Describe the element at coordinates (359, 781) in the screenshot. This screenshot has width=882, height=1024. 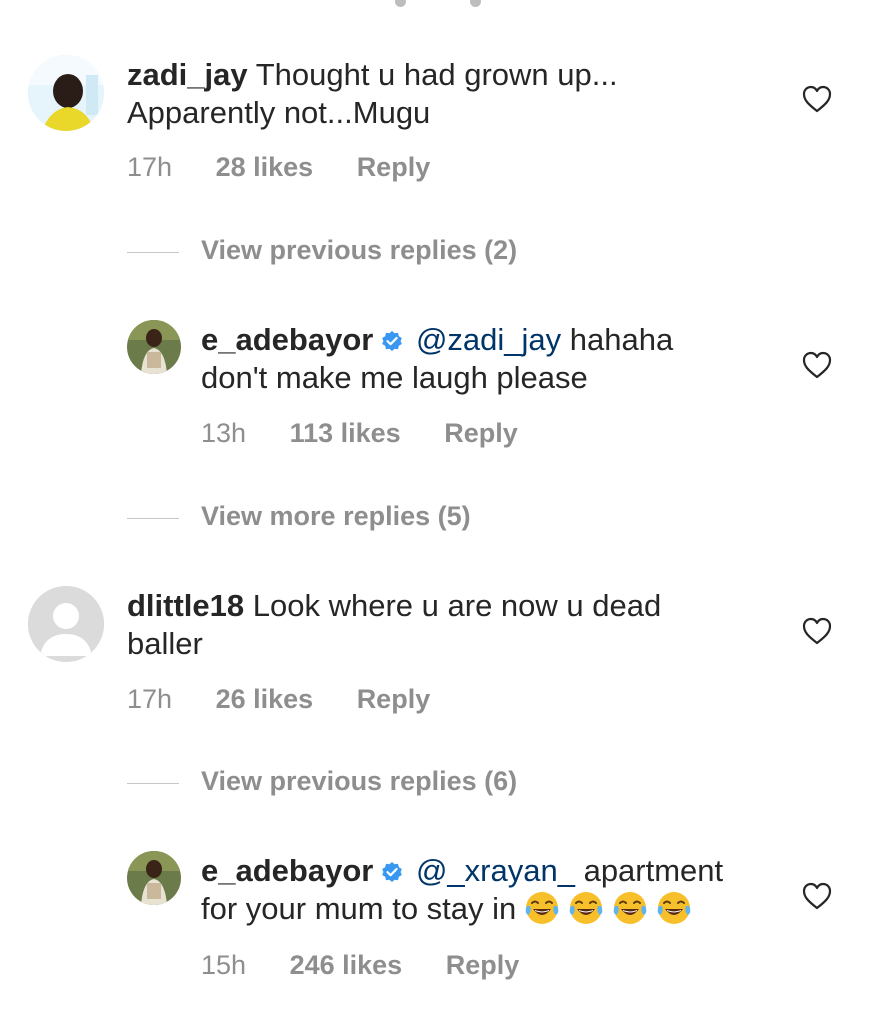
I see `view-replies-label: View previous replies (6)` at that location.